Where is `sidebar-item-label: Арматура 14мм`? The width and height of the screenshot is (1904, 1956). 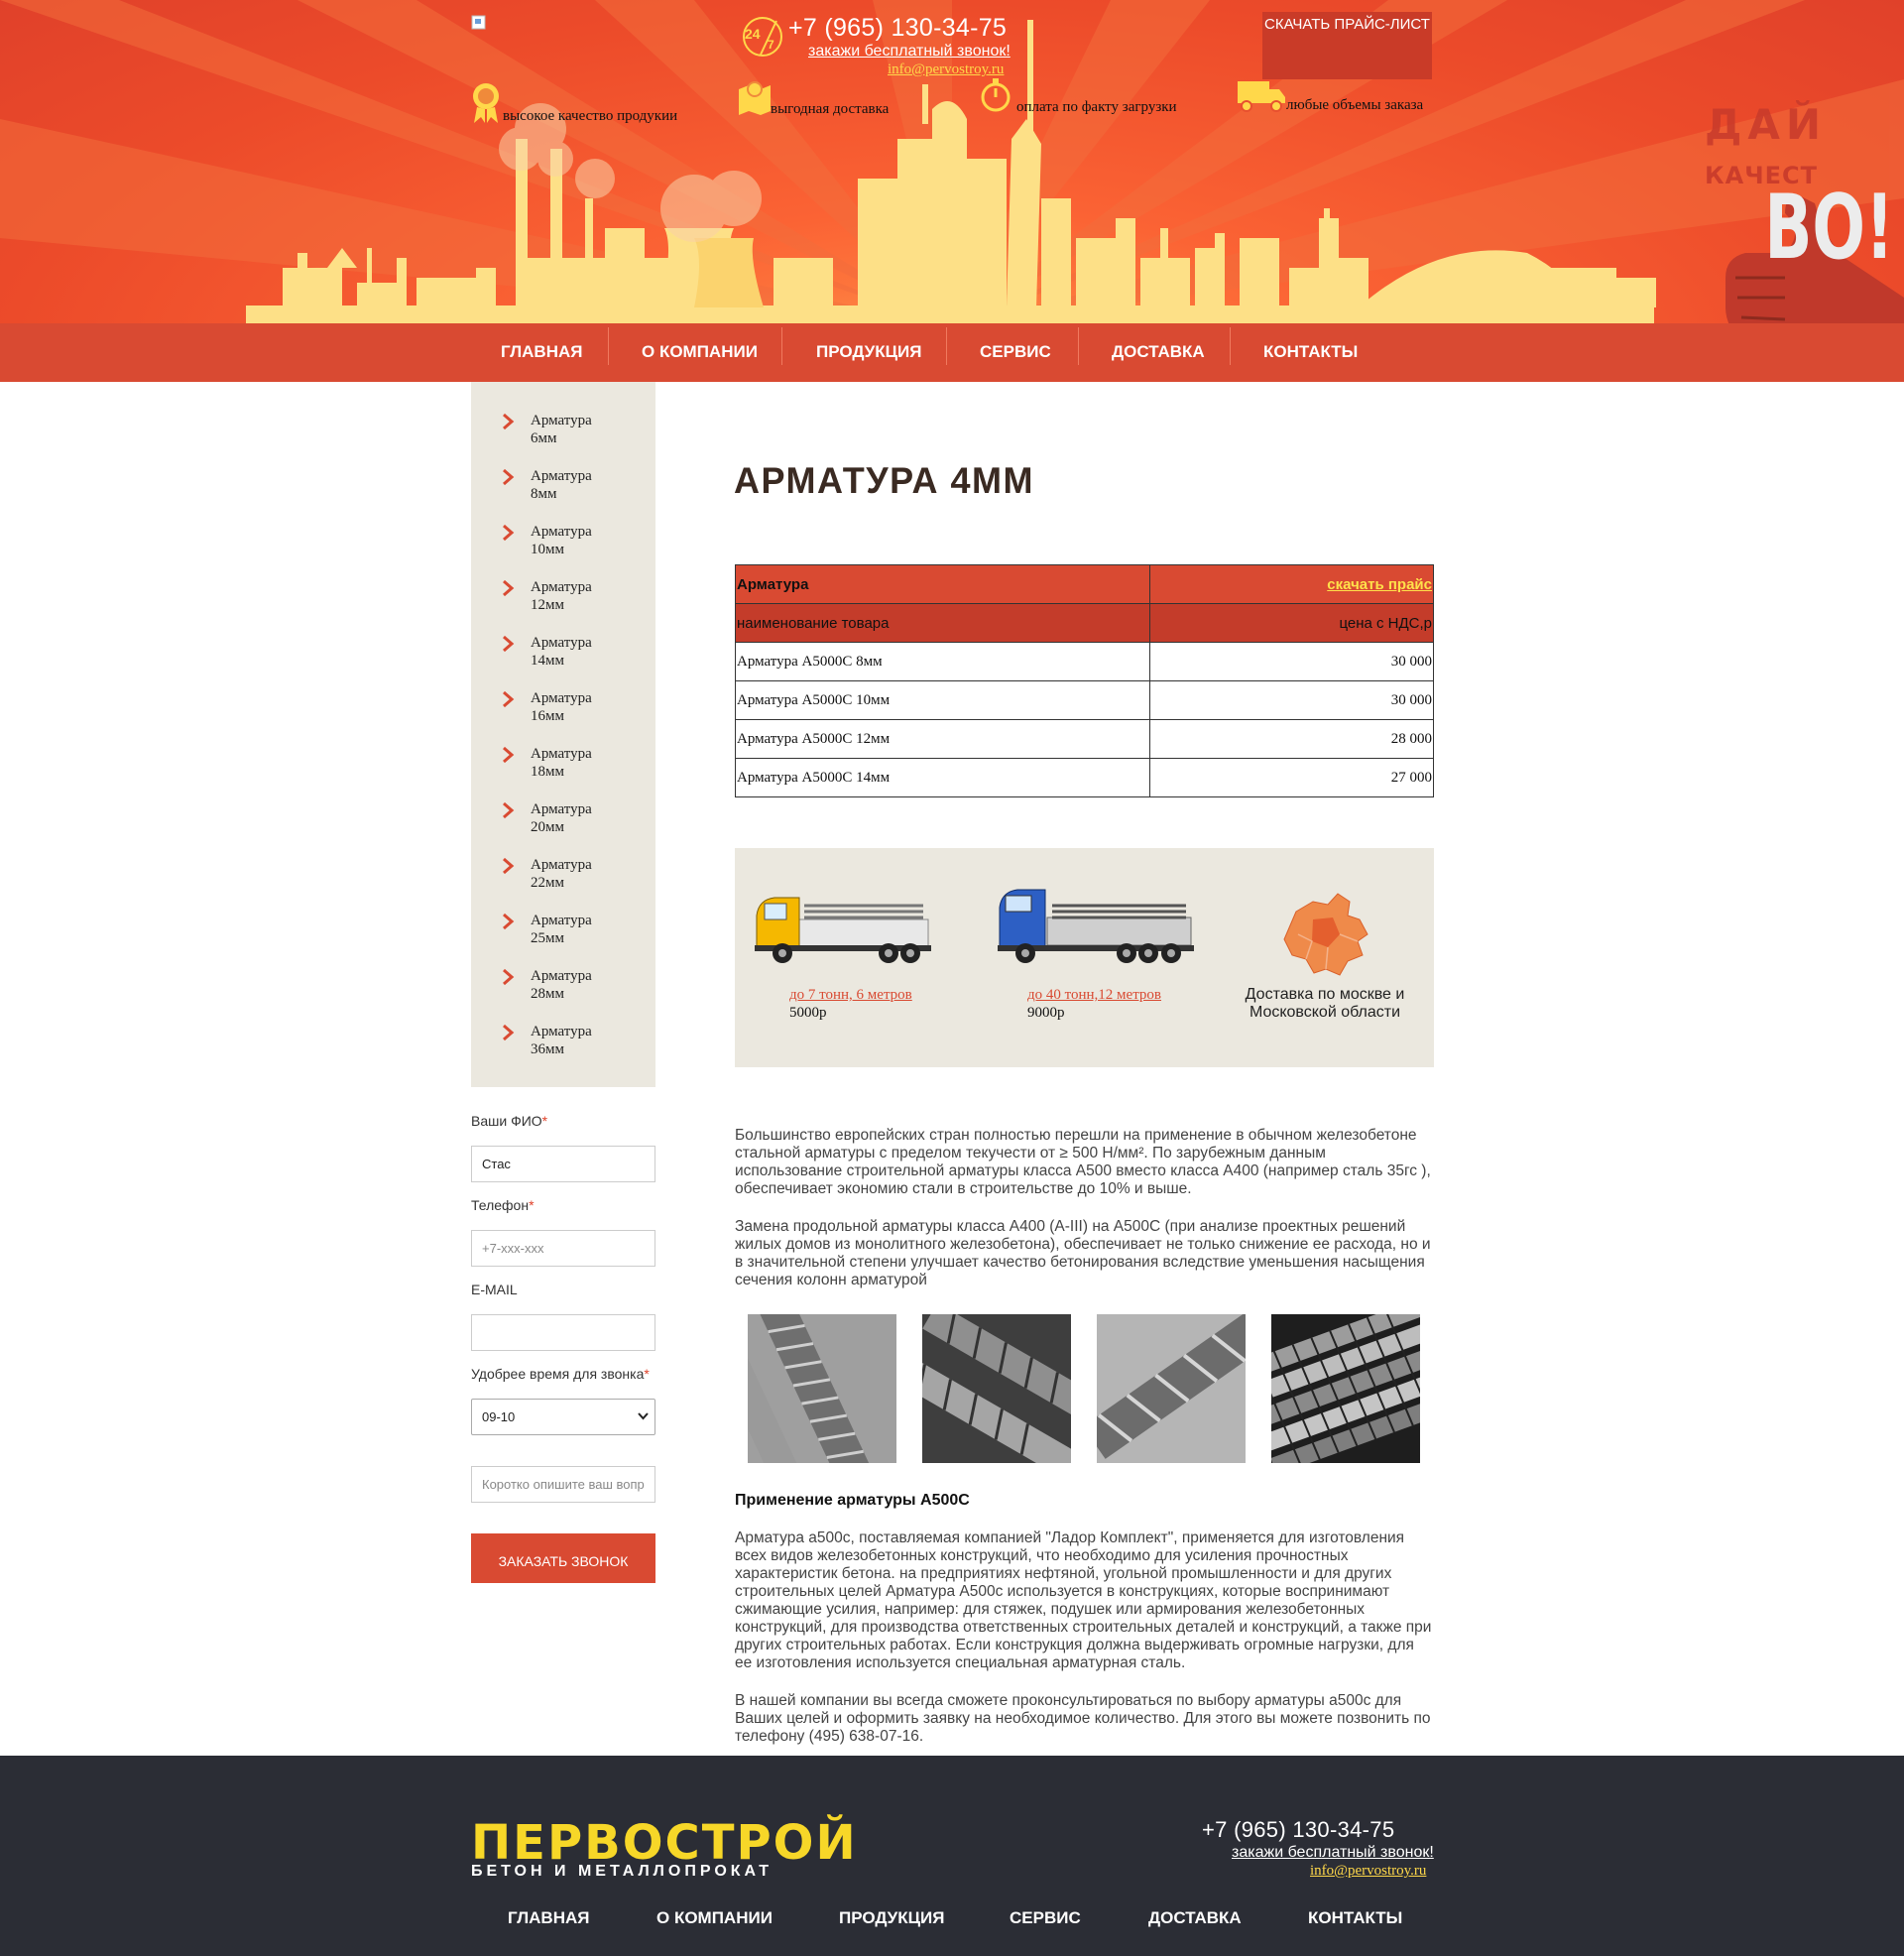 sidebar-item-label: Арматура 14мм is located at coordinates (561, 652).